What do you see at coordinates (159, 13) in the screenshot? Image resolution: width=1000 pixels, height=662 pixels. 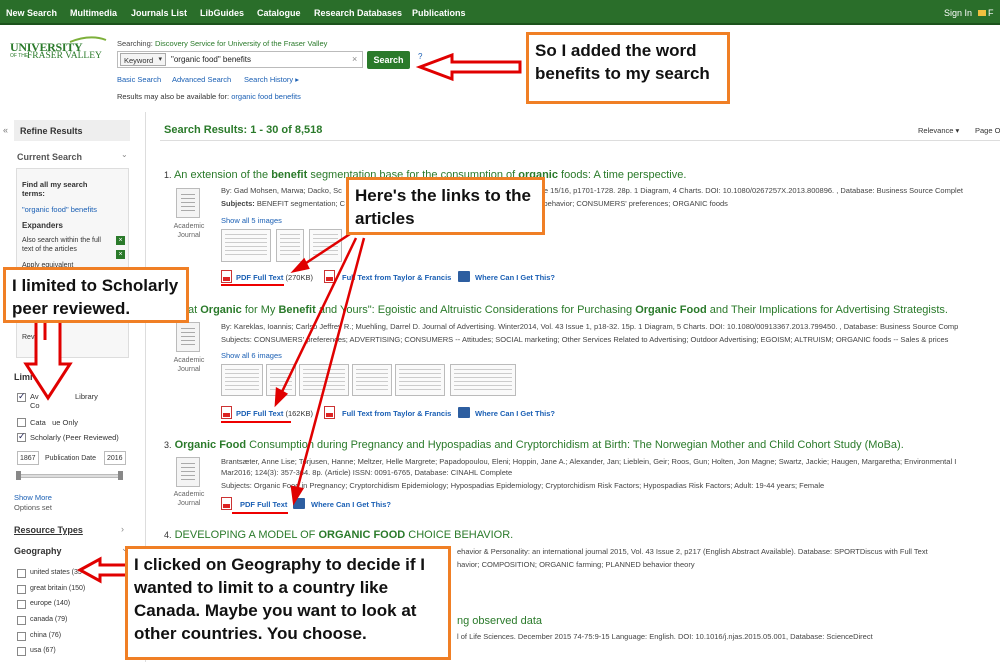 I see `nav-journals-list: Journals List` at bounding box center [159, 13].